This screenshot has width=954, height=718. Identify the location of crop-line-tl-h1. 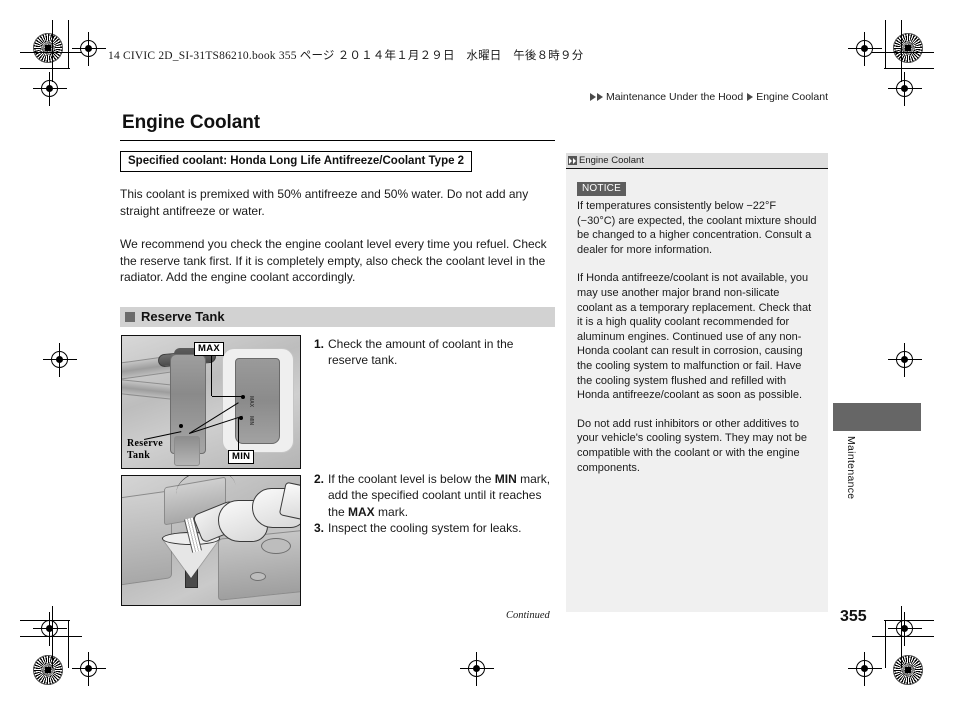
(51, 52).